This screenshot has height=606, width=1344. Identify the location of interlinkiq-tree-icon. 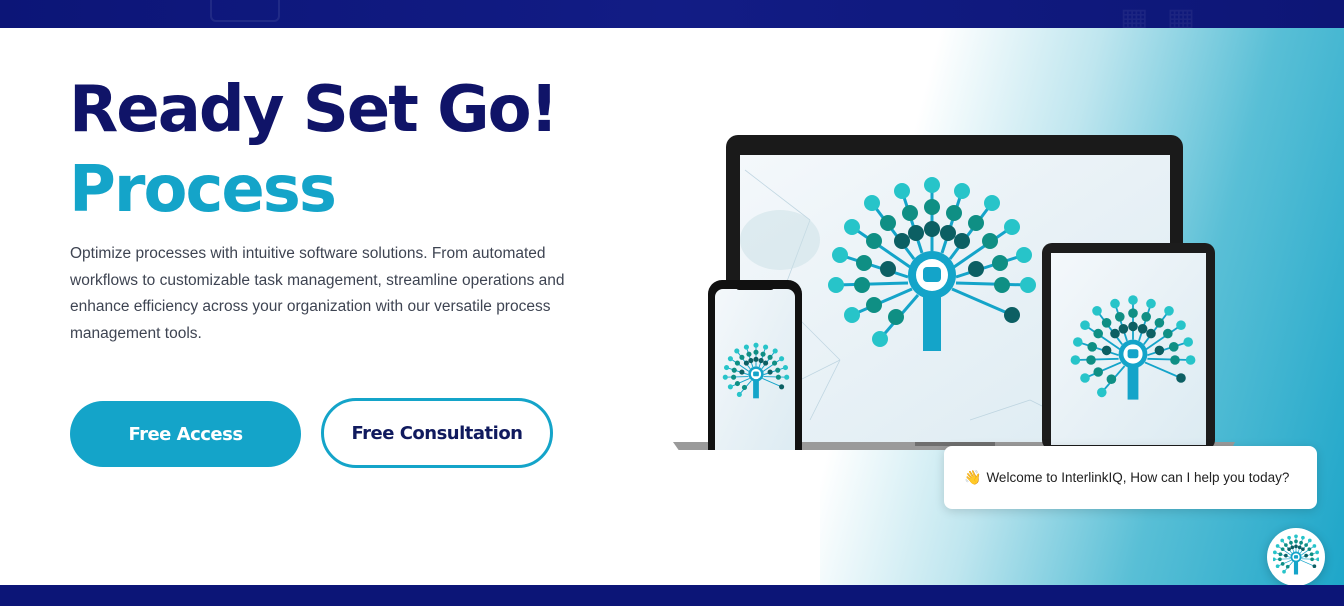
(1296, 554).